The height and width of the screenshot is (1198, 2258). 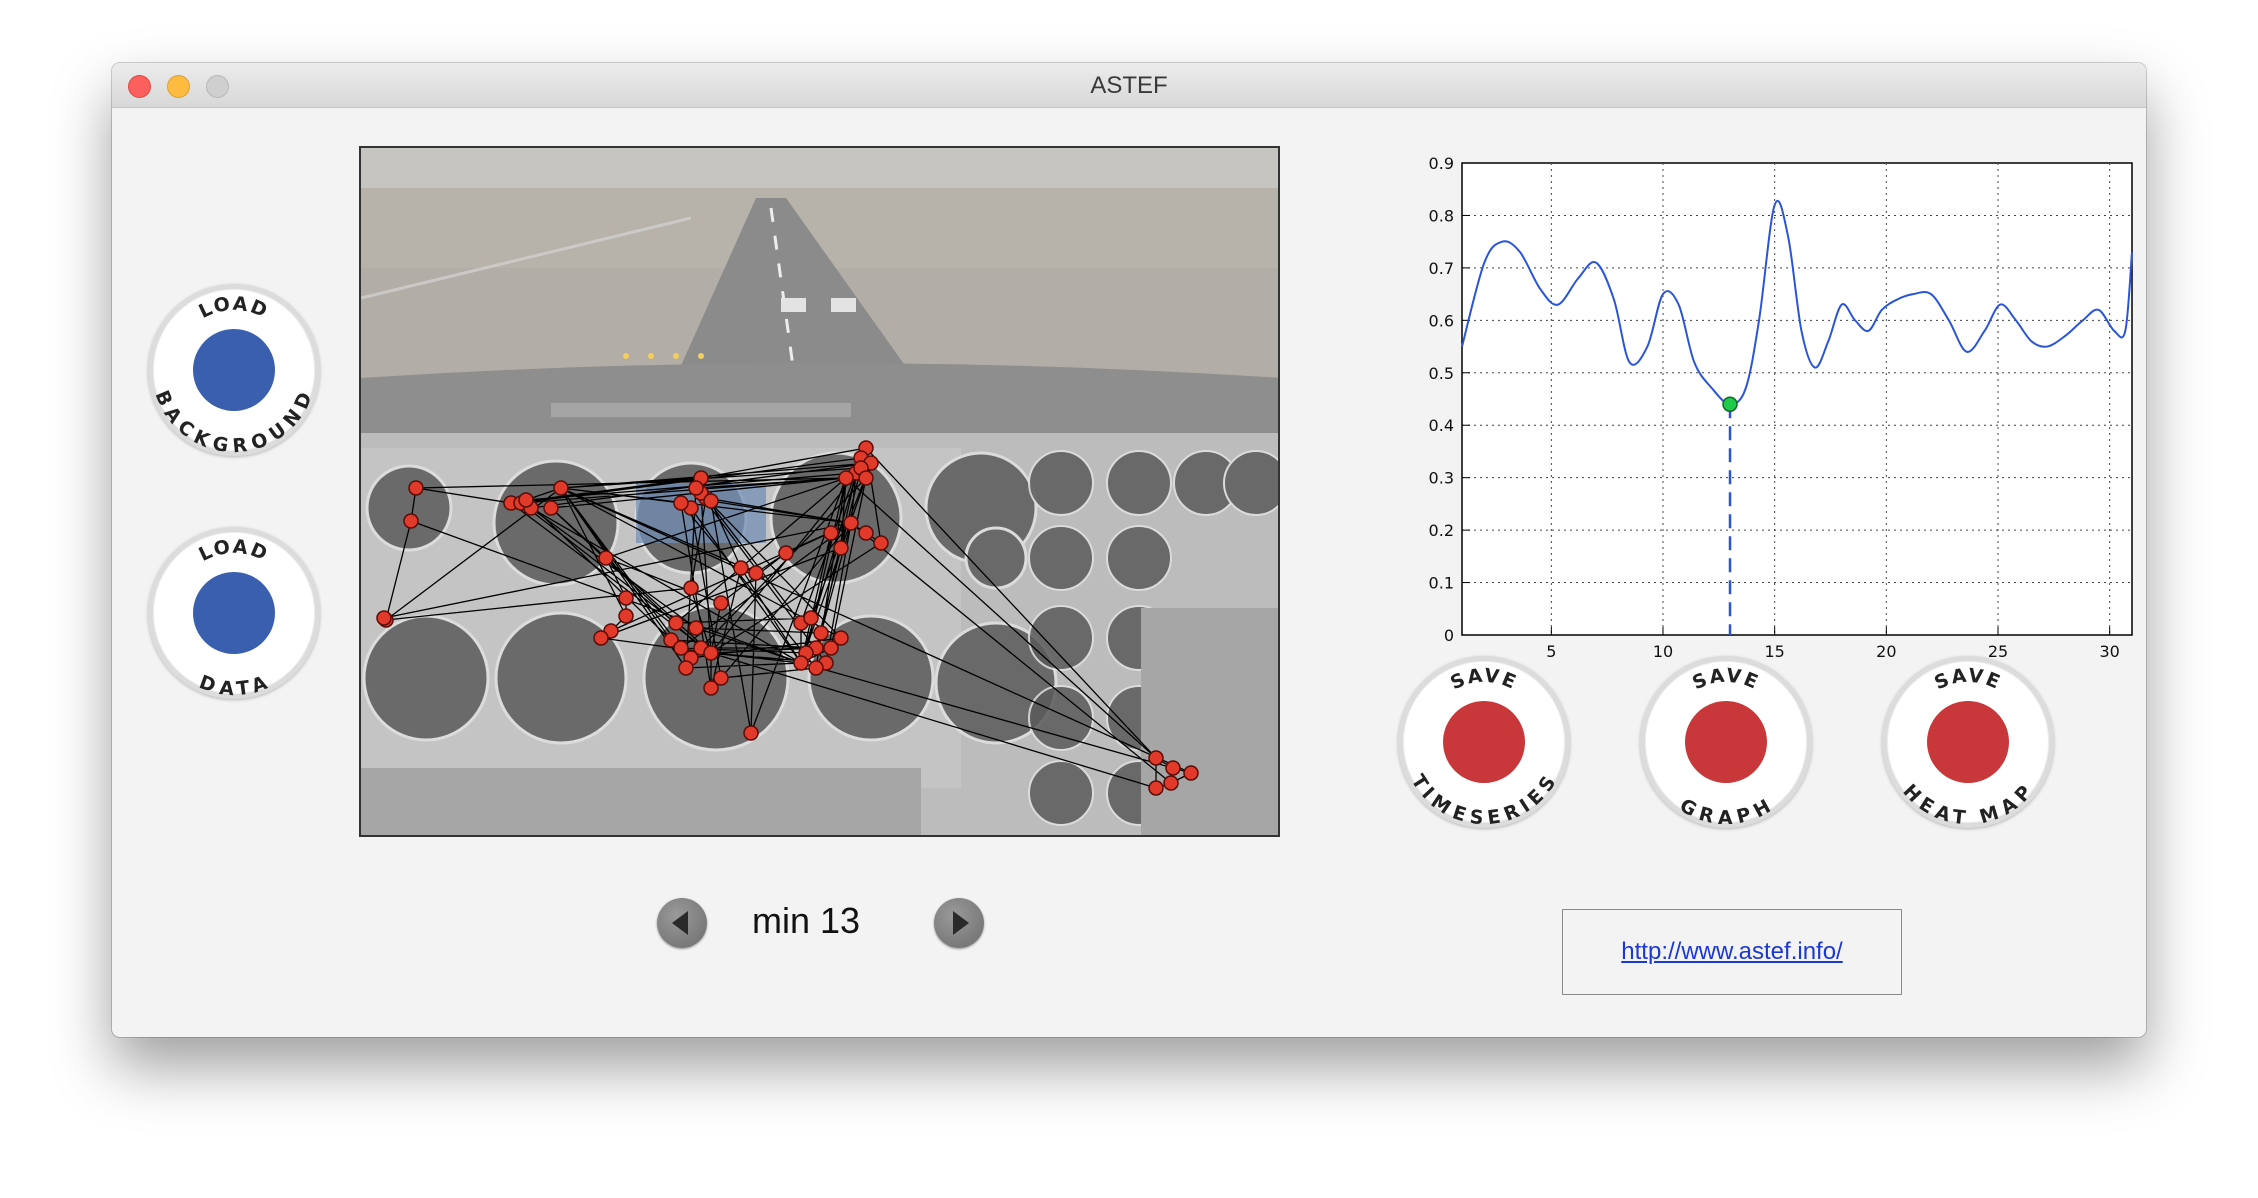 I want to click on save-timeseries-top-label: SAVE, so click(x=1483, y=680).